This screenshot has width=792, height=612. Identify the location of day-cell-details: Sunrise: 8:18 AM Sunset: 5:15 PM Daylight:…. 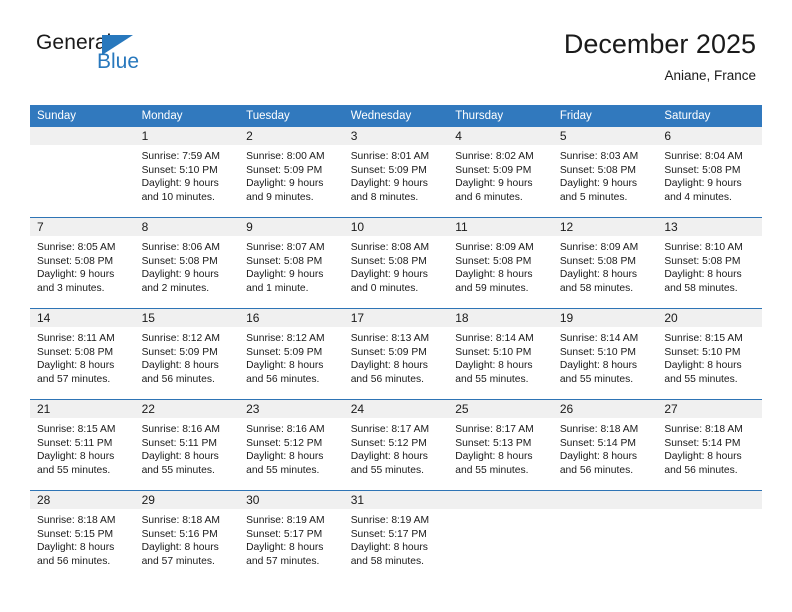
(82, 538).